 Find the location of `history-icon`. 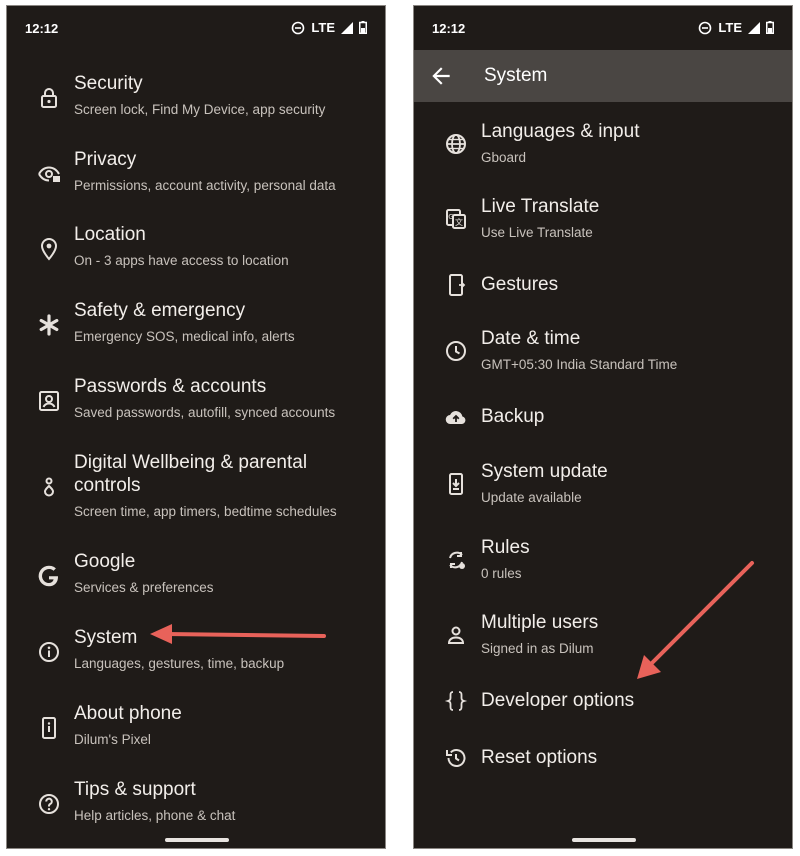

history-icon is located at coordinates (456, 758).